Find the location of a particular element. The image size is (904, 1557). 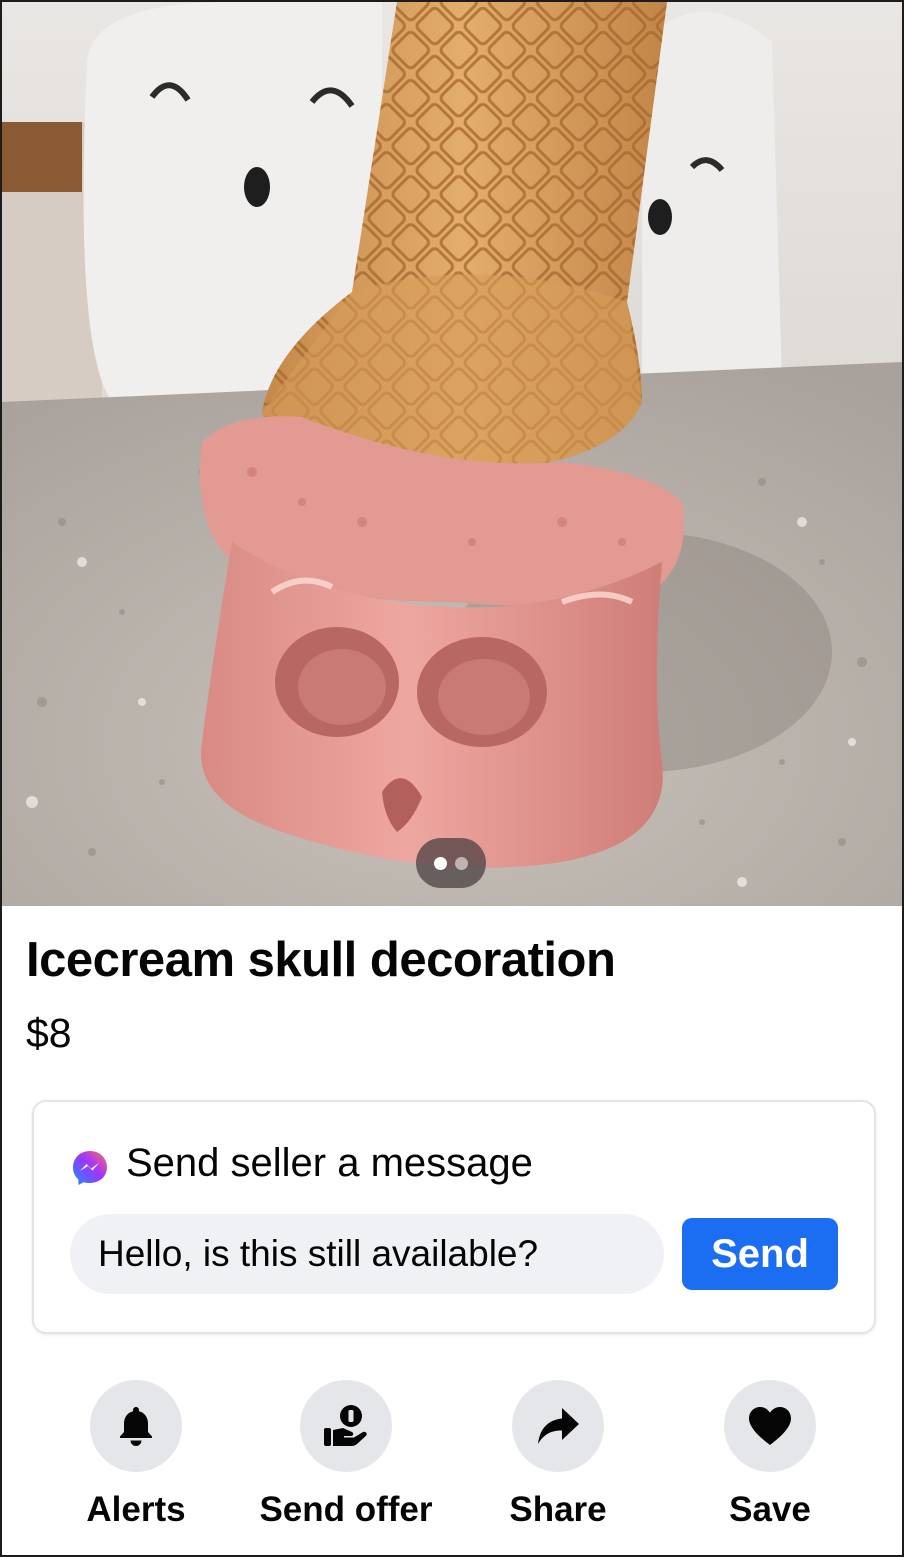

share-action: Share is located at coordinates (558, 1455).